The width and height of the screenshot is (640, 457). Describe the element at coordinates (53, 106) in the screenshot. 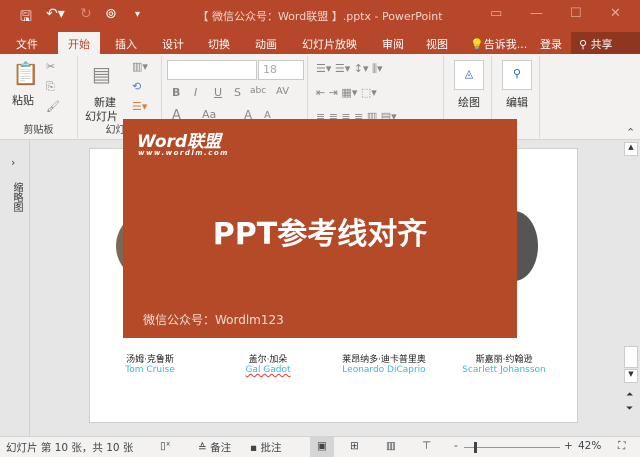

I see `format-painter-icon: 🖌` at that location.